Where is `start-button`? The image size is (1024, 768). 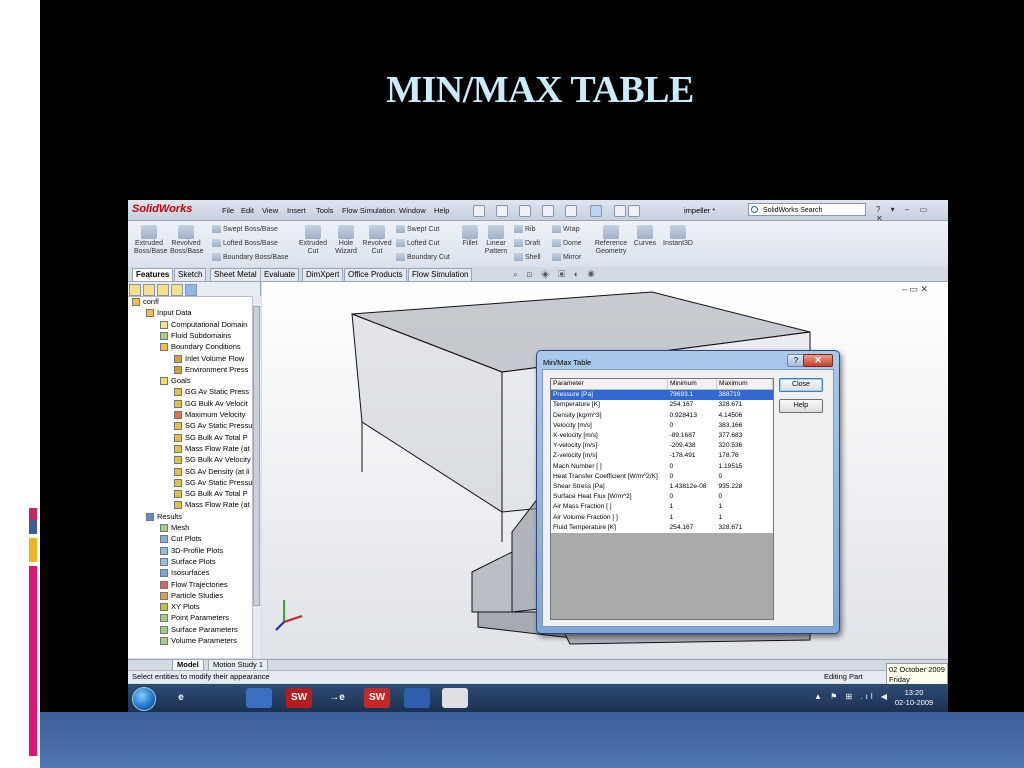
start-button is located at coordinates (144, 699).